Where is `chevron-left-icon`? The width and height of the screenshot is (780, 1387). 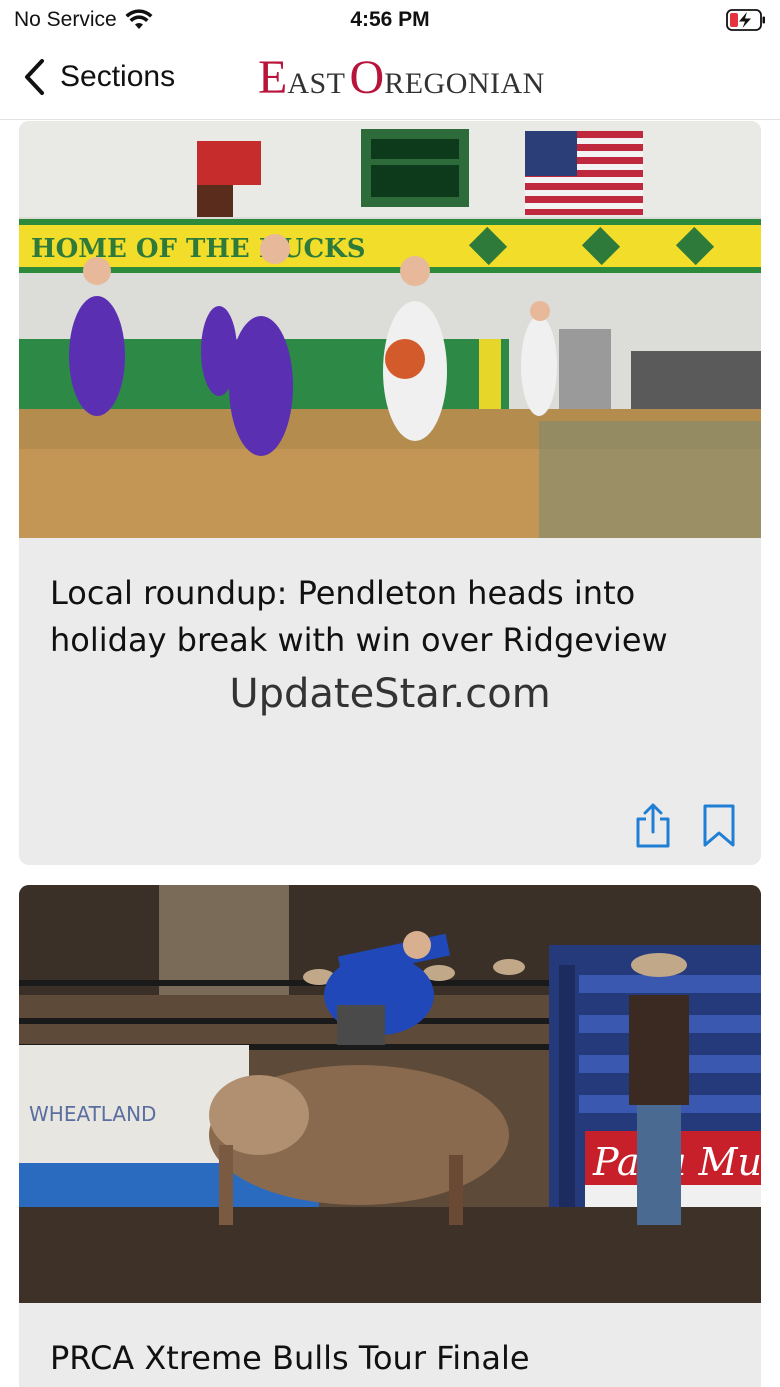
chevron-left-icon is located at coordinates (34, 77).